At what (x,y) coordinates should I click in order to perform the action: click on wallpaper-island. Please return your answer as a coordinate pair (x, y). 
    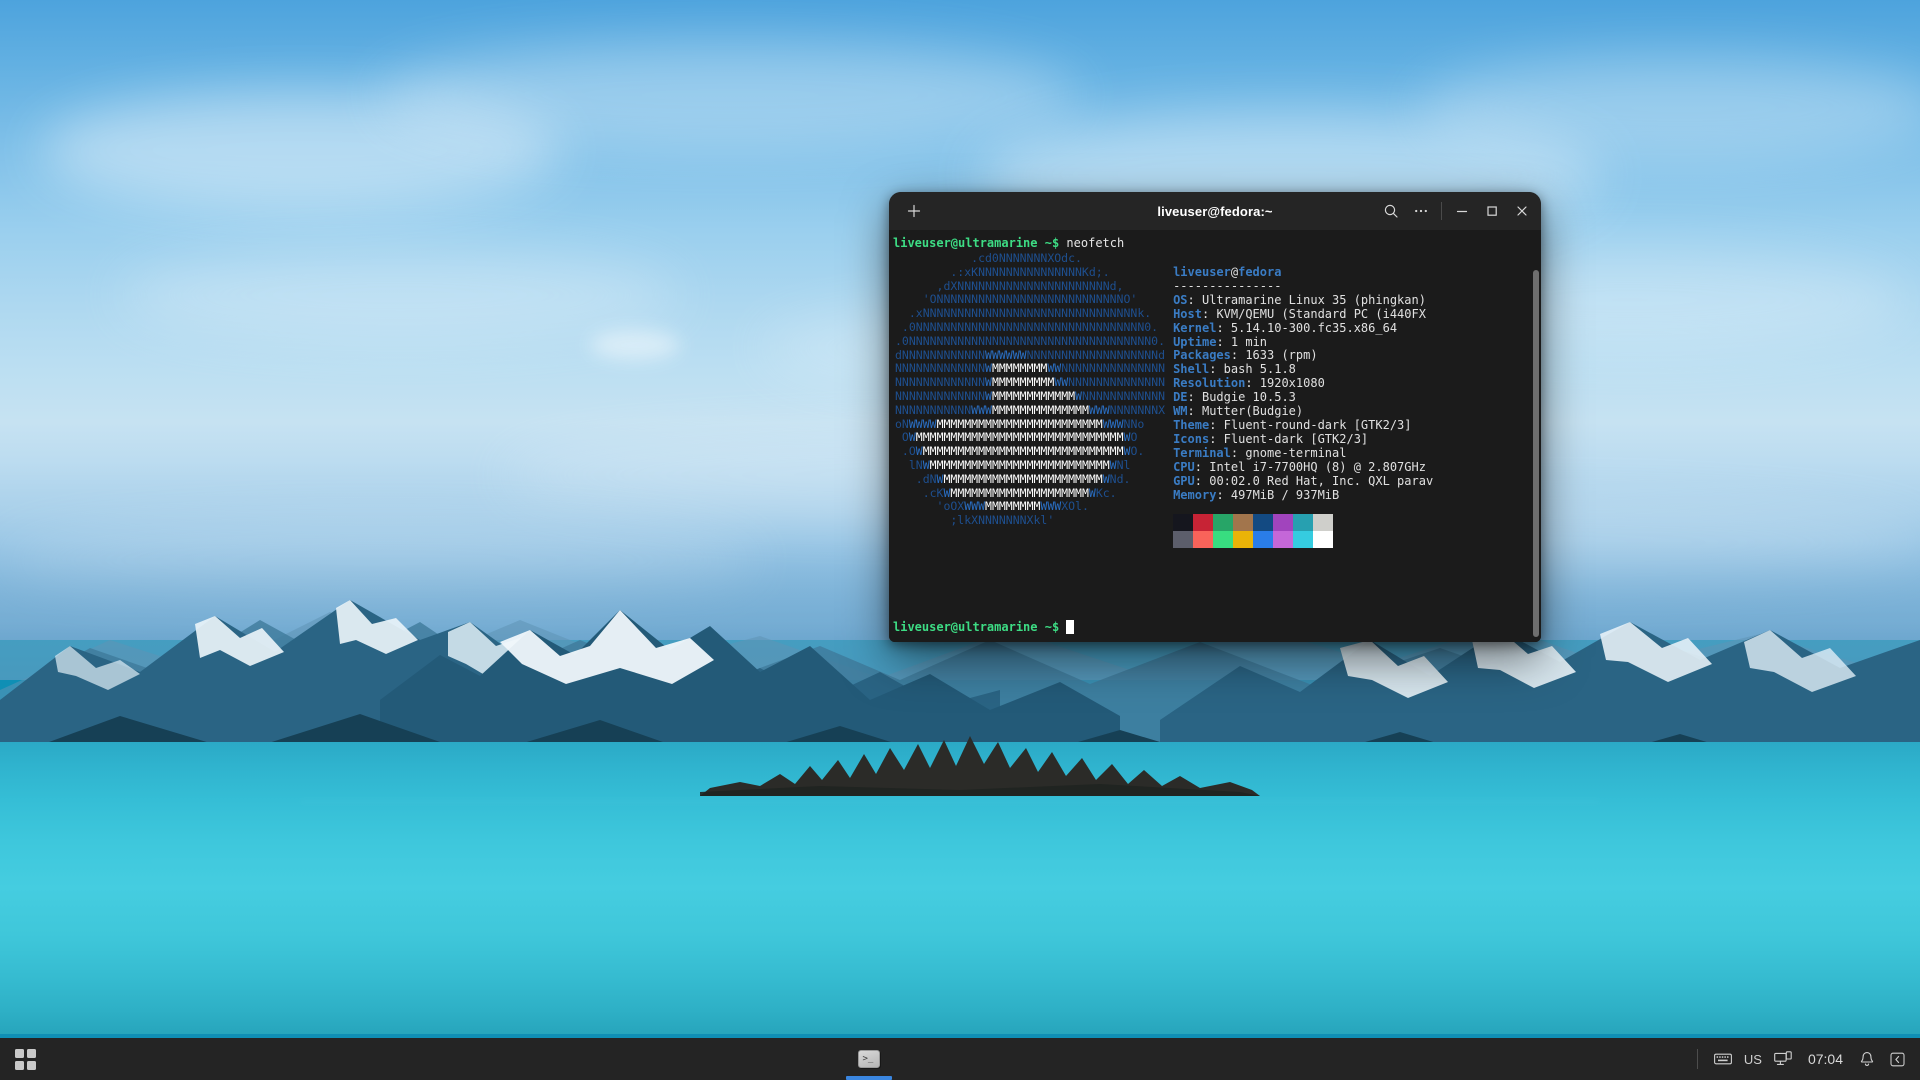
    Looking at the image, I should click on (980, 766).